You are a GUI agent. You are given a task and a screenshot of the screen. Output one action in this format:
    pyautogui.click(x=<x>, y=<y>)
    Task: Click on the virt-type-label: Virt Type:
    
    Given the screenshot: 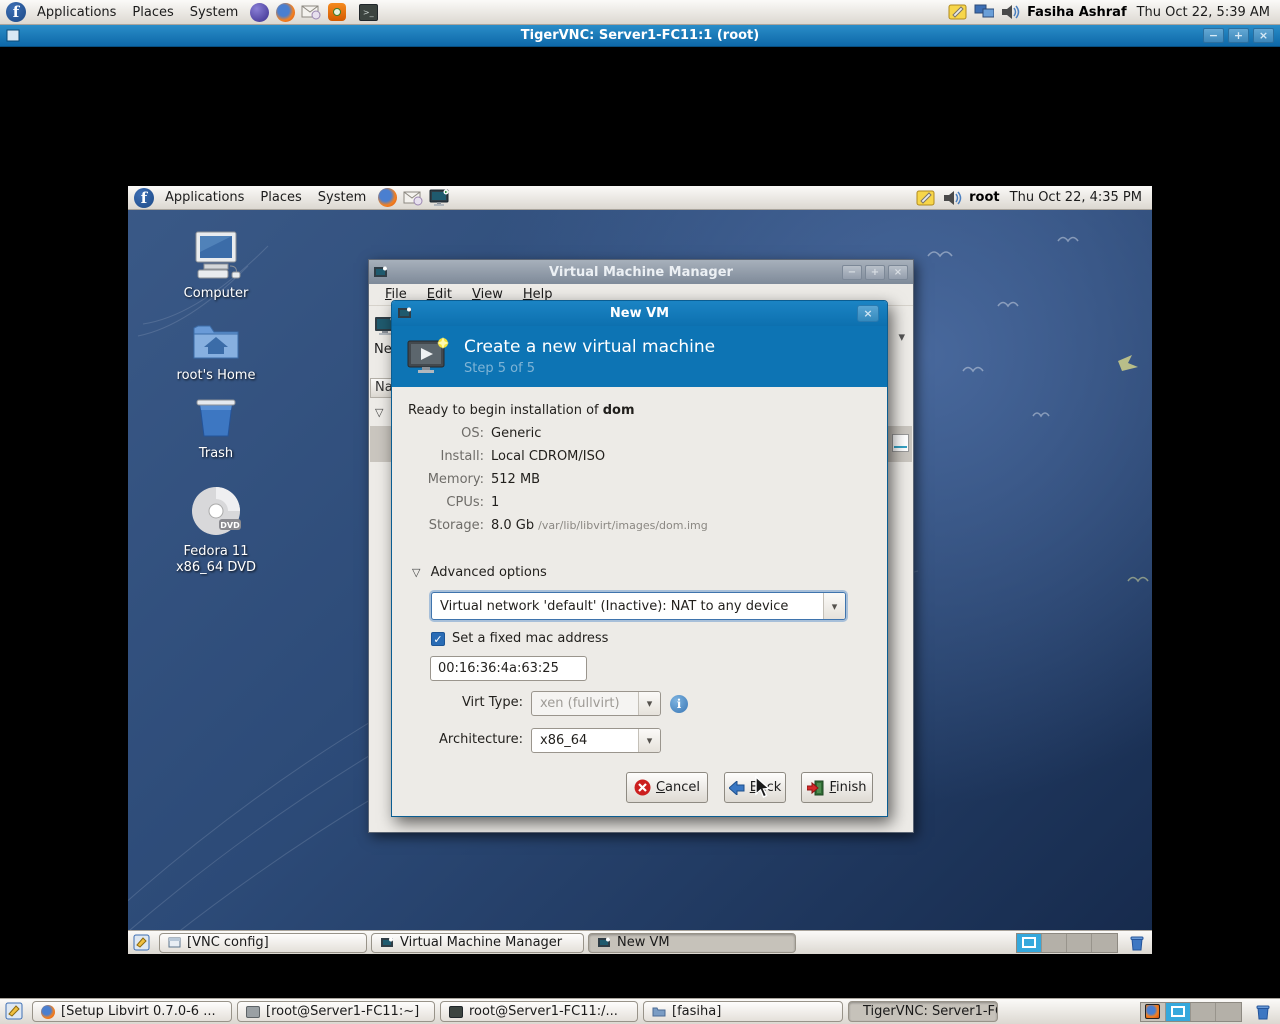 What is the action you would take?
    pyautogui.click(x=492, y=702)
    